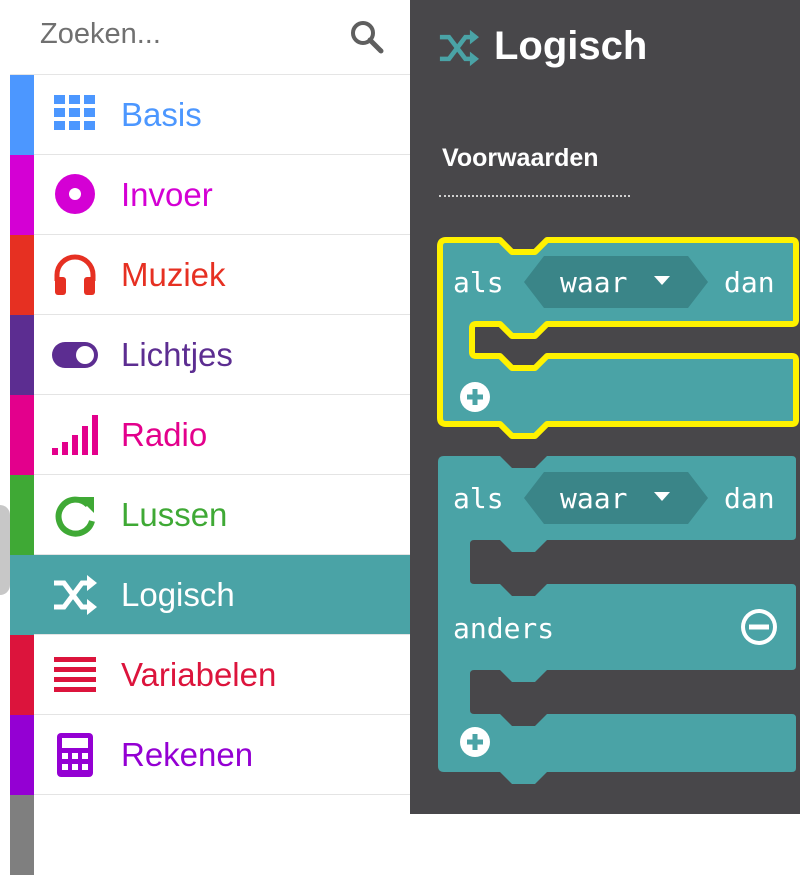 The height and width of the screenshot is (875, 800). What do you see at coordinates (173, 274) in the screenshot?
I see `category-label: Muziek` at bounding box center [173, 274].